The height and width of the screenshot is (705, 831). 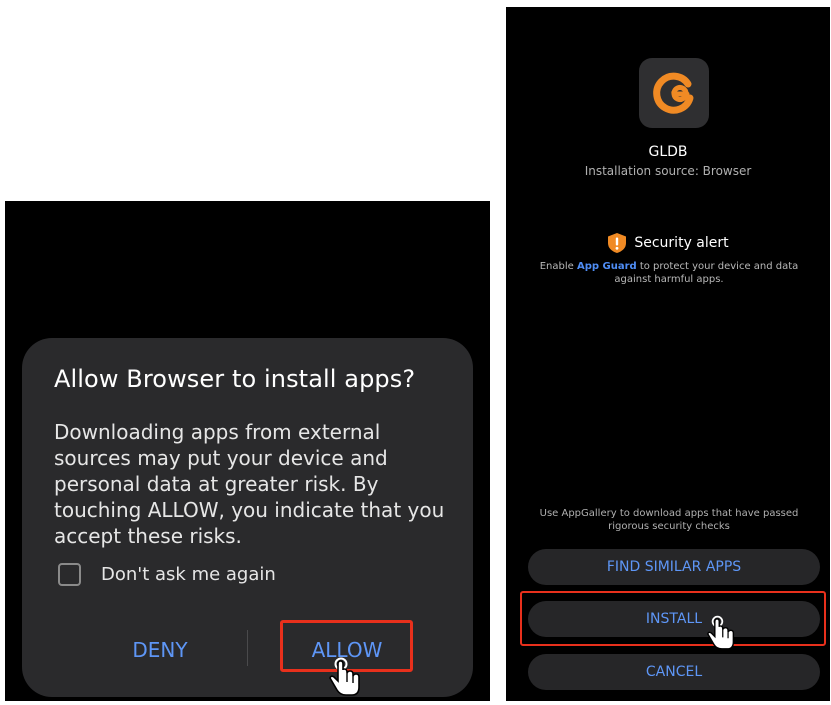 I want to click on dont-ask-again-label: Don't ask me again, so click(x=188, y=574).